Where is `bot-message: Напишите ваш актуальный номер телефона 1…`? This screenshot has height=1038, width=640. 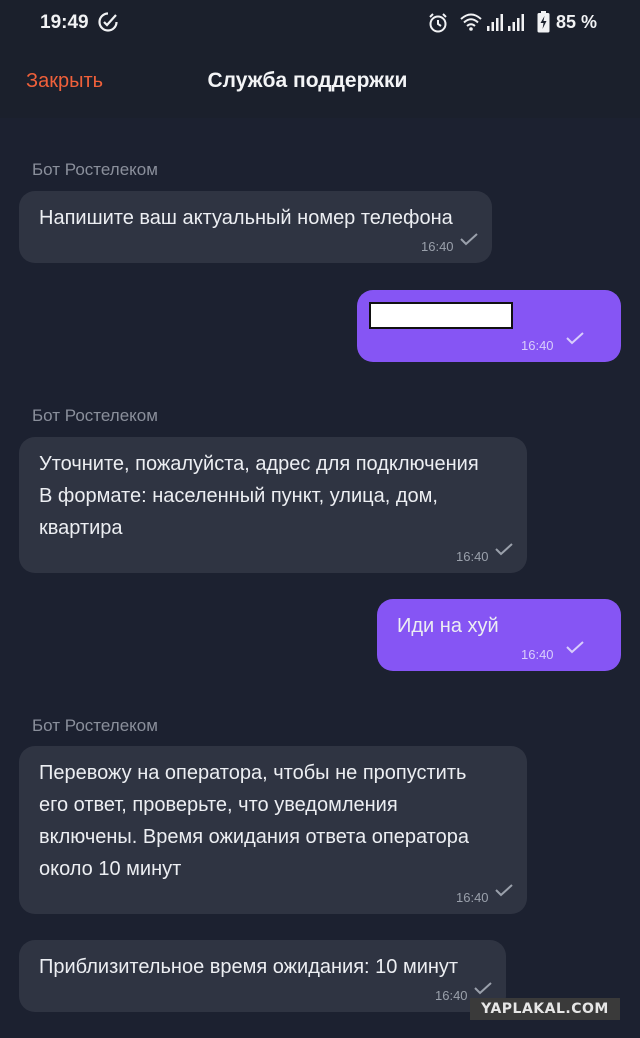
bot-message: Напишите ваш актуальный номер телефона 1… is located at coordinates (255, 227).